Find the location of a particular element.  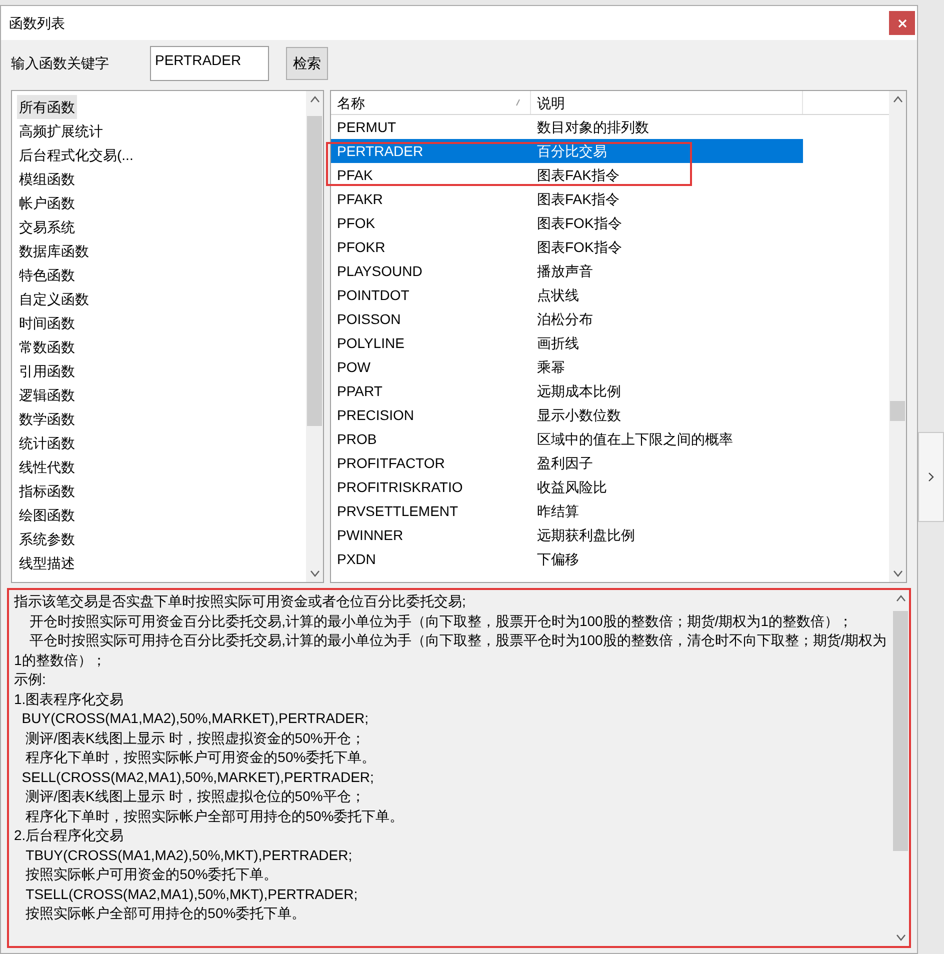

function-name: POINTDOT is located at coordinates (373, 295).